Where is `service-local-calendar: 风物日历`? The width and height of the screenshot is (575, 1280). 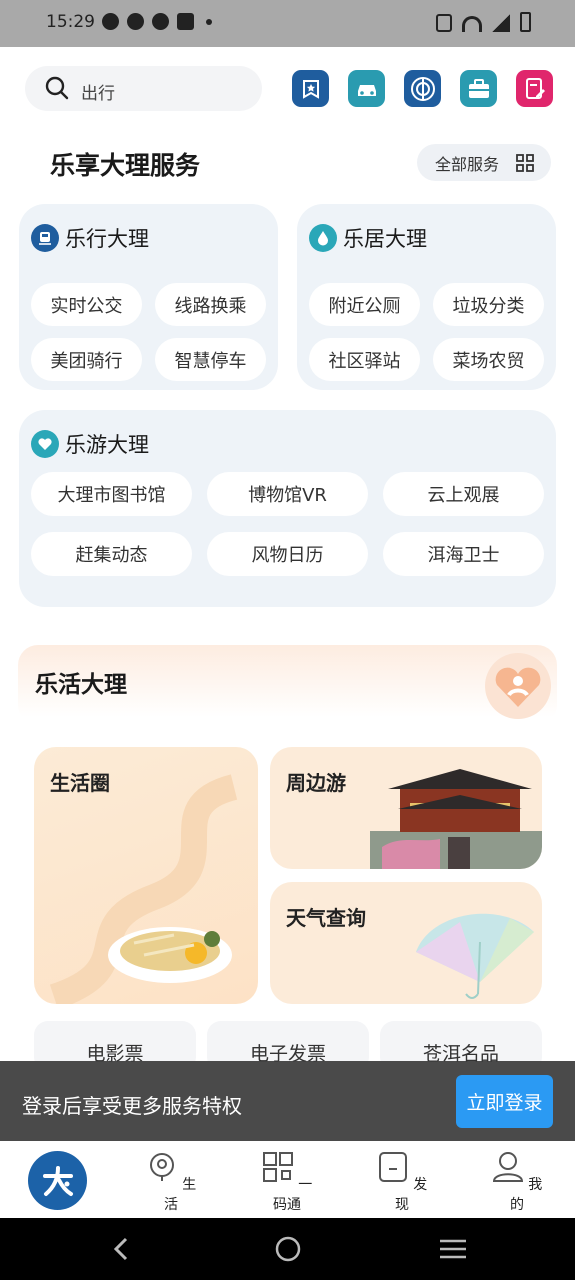 service-local-calendar: 风物日历 is located at coordinates (287, 554).